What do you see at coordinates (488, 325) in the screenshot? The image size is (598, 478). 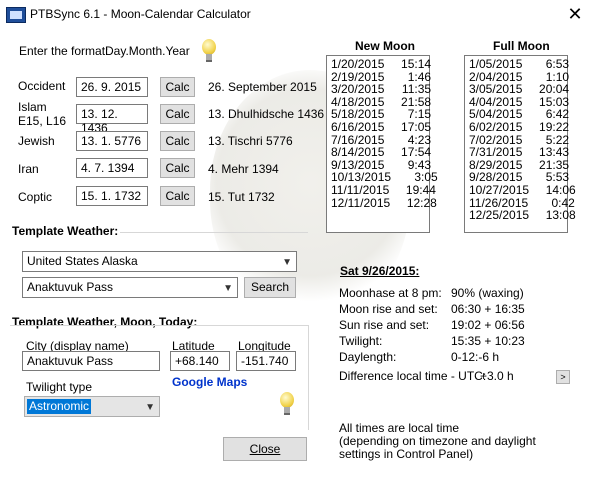 I see `sunrise-value: 19:02 + 06:56` at bounding box center [488, 325].